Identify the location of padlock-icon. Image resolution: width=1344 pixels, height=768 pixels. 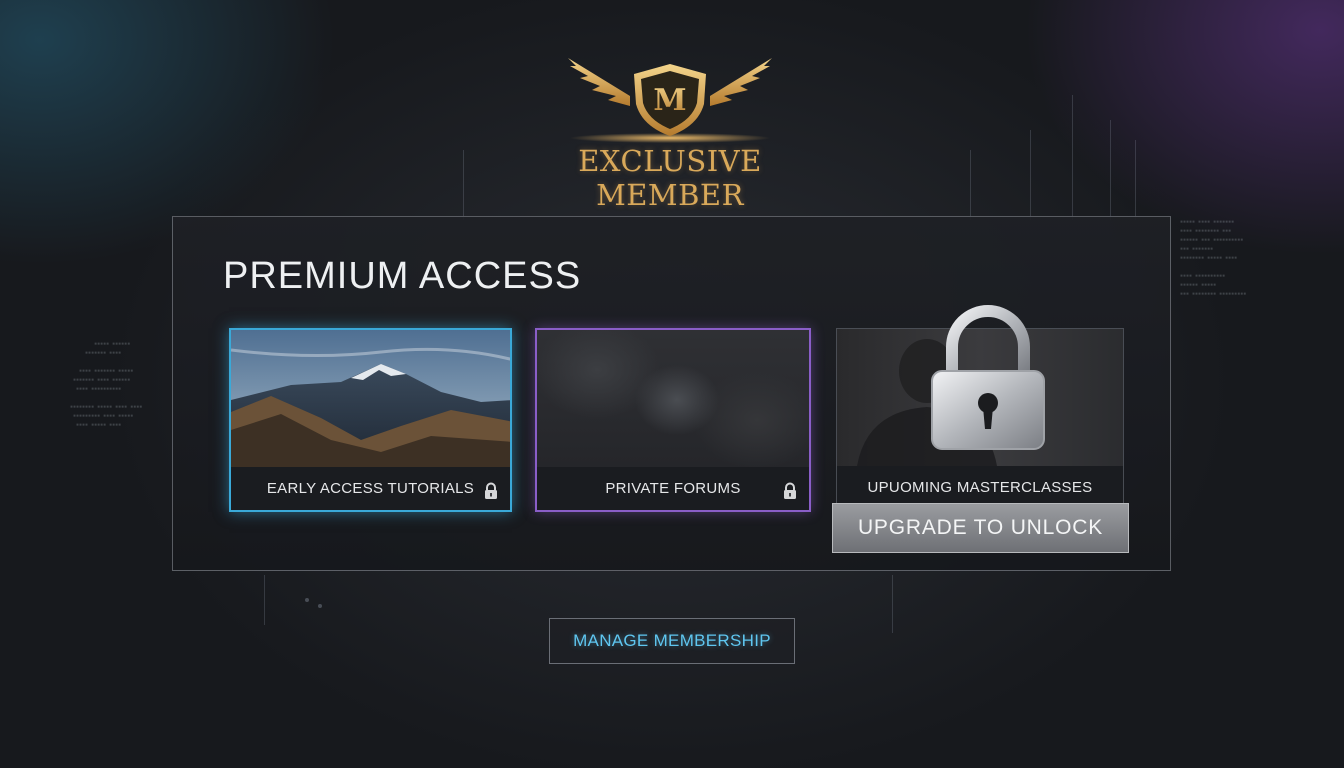
(988, 377).